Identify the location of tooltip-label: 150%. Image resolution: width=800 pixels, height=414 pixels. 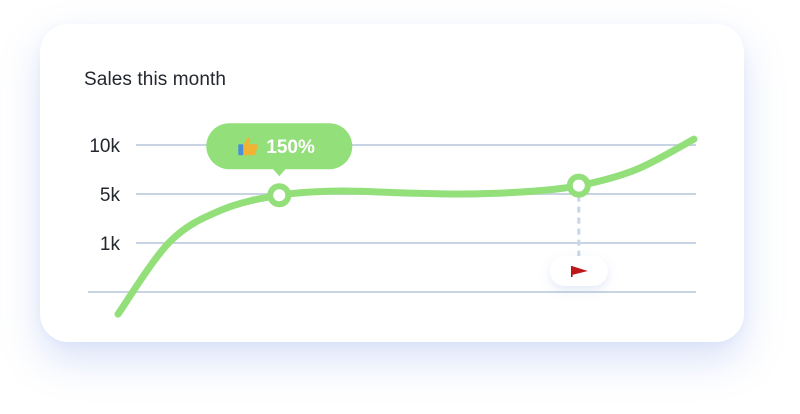
(290, 147).